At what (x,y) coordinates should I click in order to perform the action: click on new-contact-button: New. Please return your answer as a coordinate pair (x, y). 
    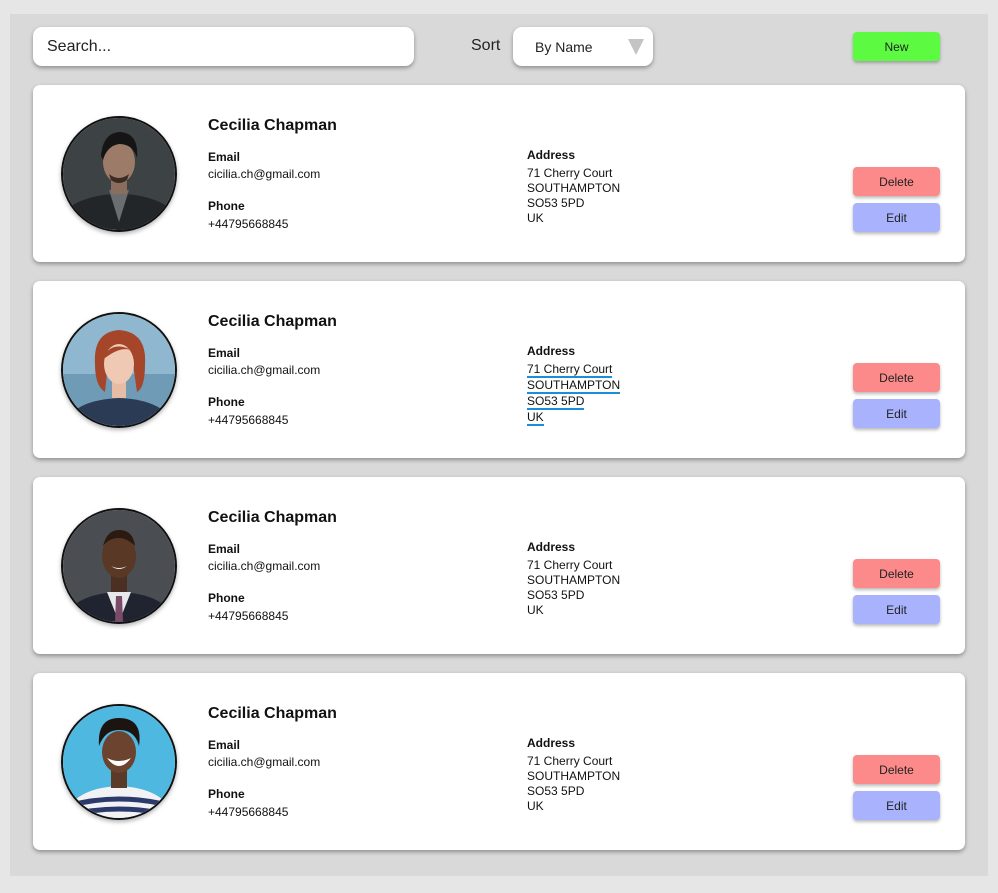
    Looking at the image, I should click on (896, 46).